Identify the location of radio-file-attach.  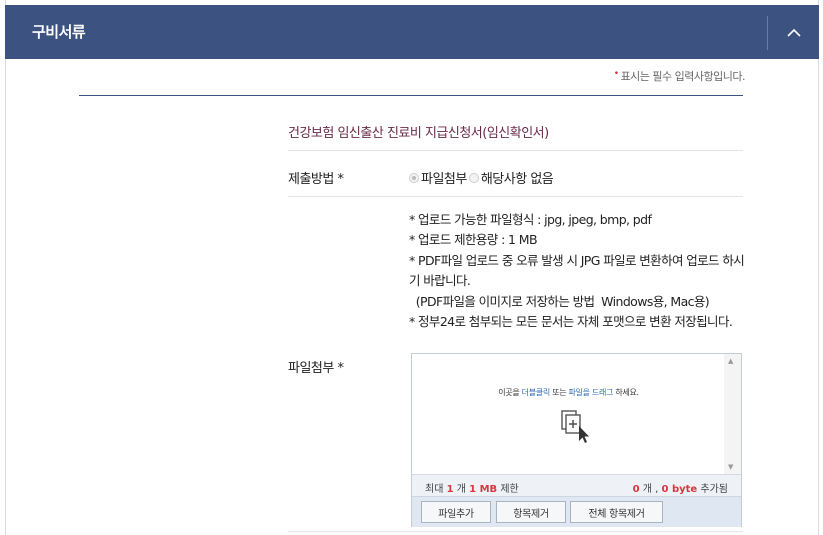
(414, 177).